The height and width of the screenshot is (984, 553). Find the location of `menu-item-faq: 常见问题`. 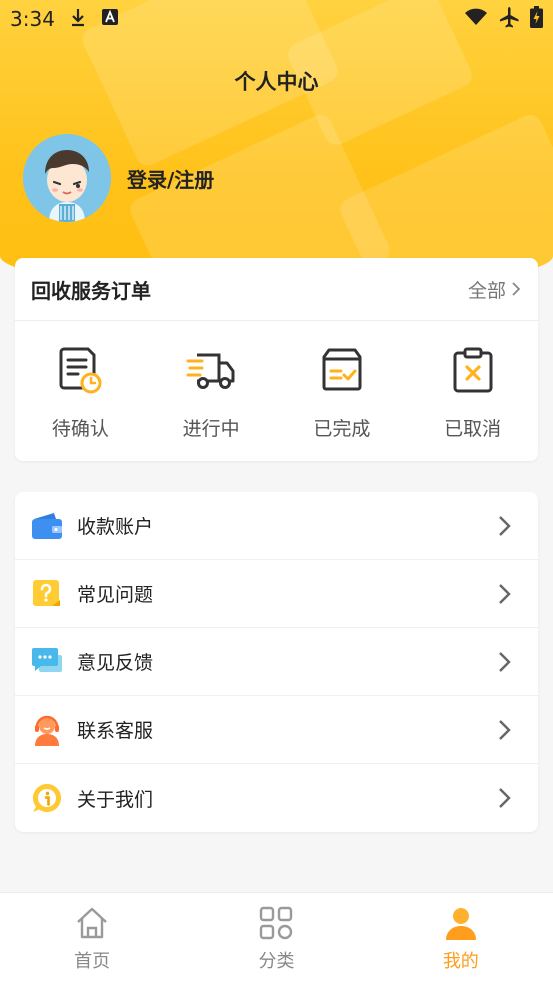

menu-item-faq: 常见问题 is located at coordinates (276, 594).